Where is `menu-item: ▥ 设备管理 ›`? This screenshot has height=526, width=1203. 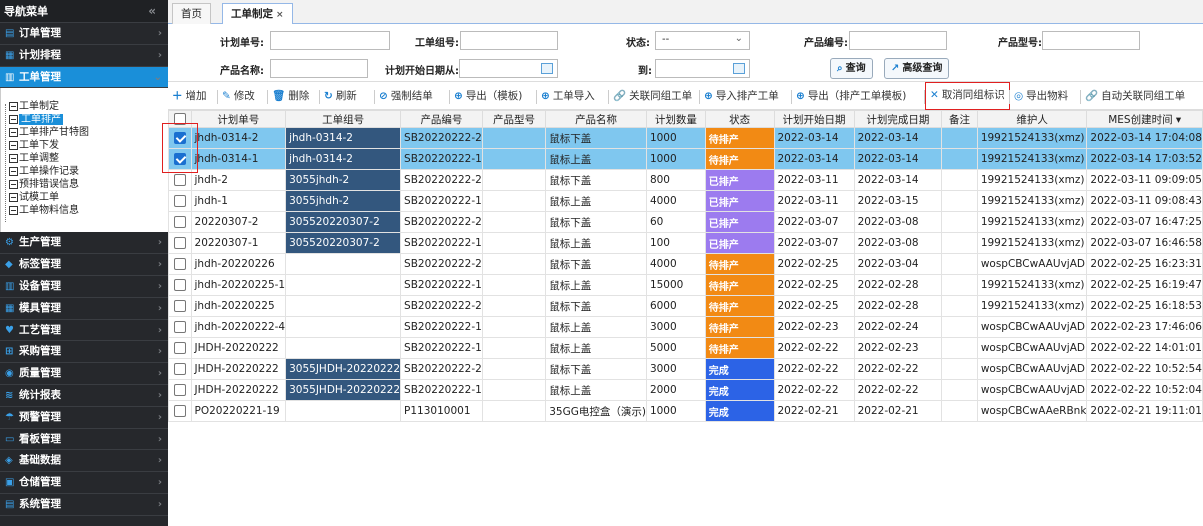 menu-item: ▥ 设备管理 › is located at coordinates (84, 286).